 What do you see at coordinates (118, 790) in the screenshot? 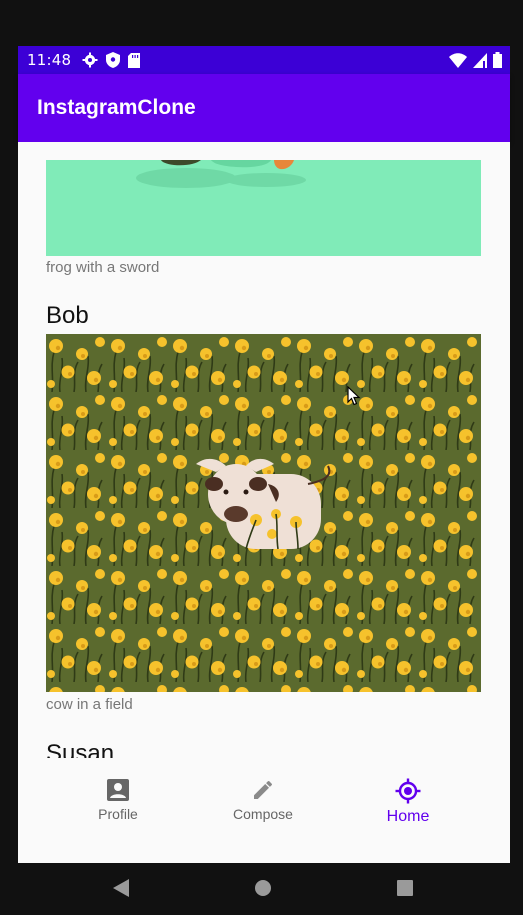
I see `account-box-icon` at bounding box center [118, 790].